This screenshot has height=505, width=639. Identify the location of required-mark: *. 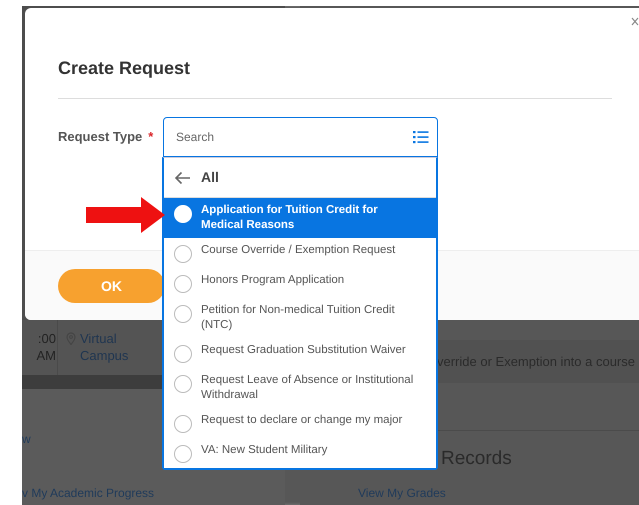
(151, 136).